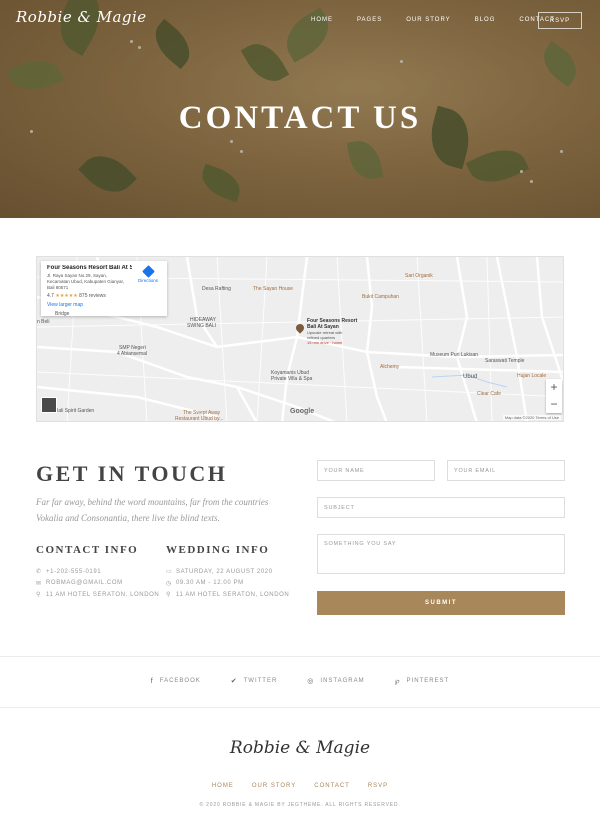 This screenshot has width=600, height=838. I want to click on map-label: Private Villa & Spa, so click(292, 379).